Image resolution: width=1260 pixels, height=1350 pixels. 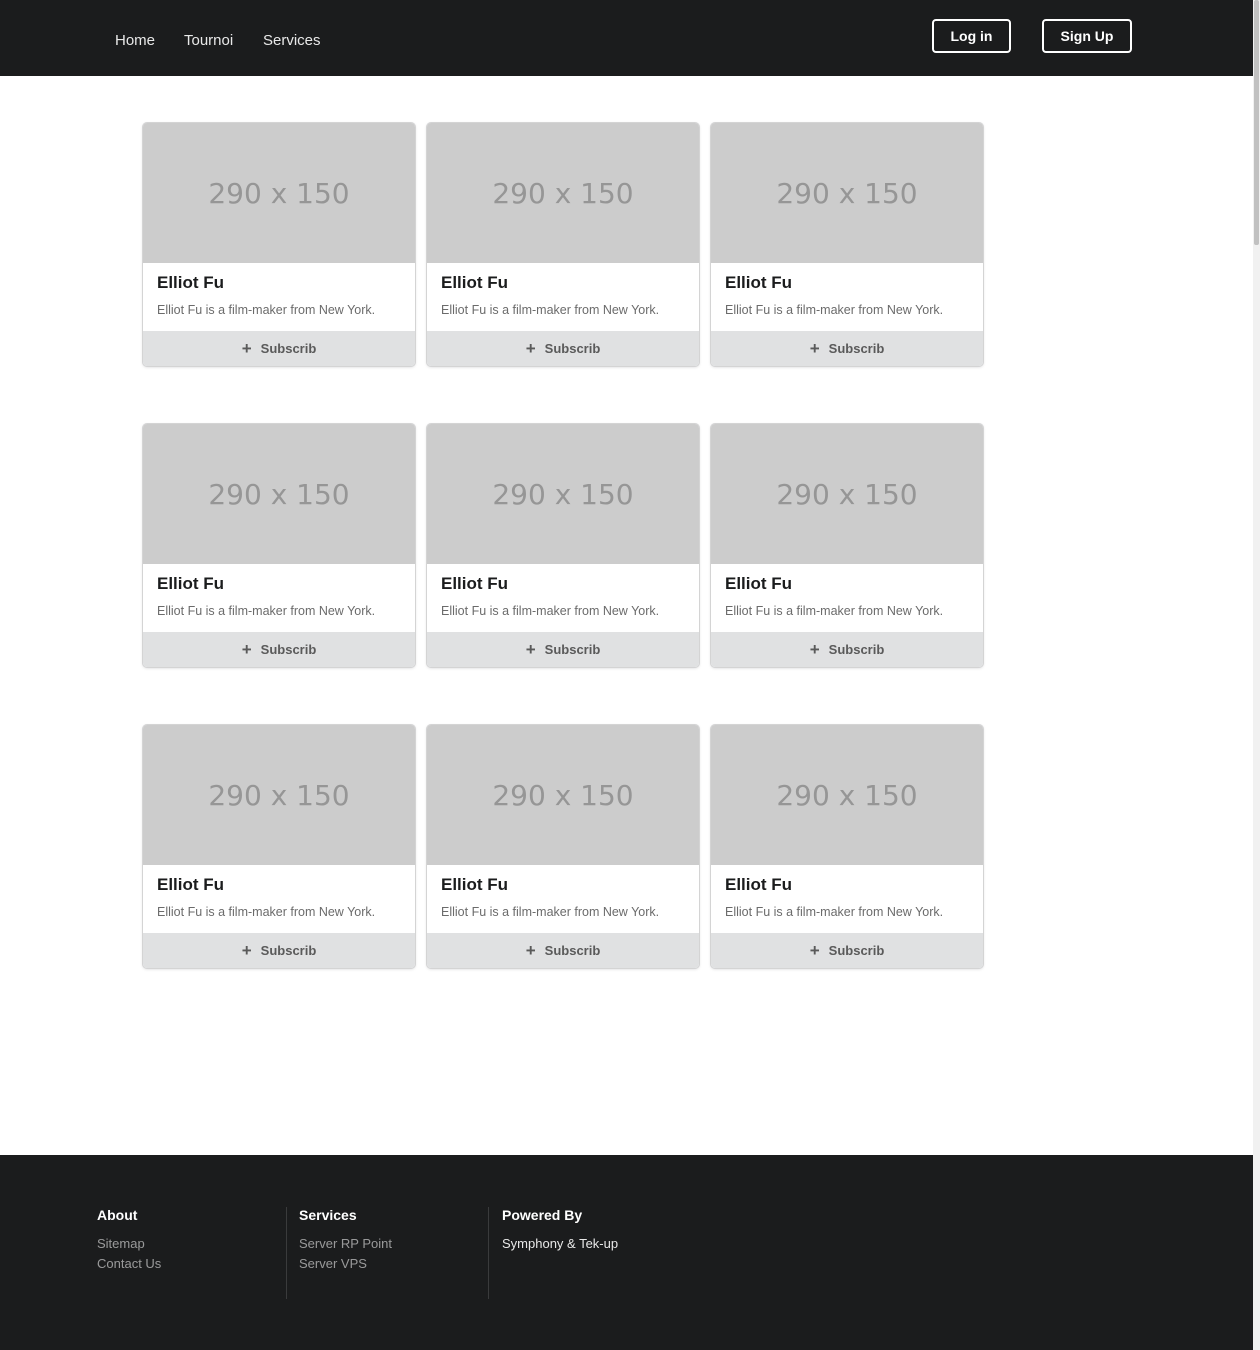 I want to click on footer-powered-text: Symphony & Tek-up, so click(x=560, y=1243).